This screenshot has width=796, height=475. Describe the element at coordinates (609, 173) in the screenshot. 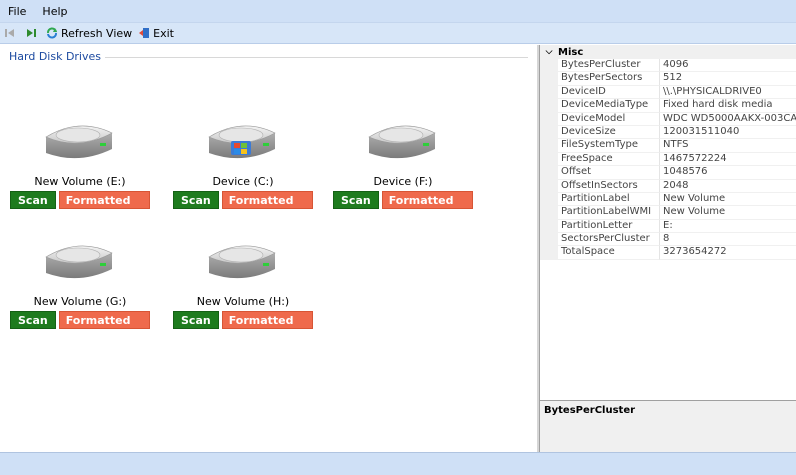

I see `property-name: Offset` at that location.